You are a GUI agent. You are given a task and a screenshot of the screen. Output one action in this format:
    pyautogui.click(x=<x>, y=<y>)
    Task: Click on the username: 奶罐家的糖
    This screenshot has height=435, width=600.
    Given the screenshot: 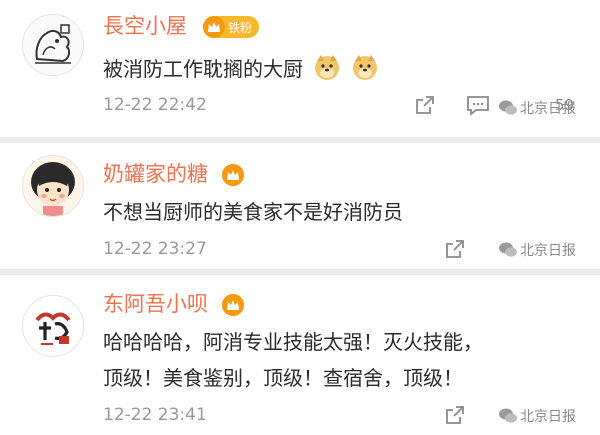 What is the action you would take?
    pyautogui.click(x=155, y=174)
    